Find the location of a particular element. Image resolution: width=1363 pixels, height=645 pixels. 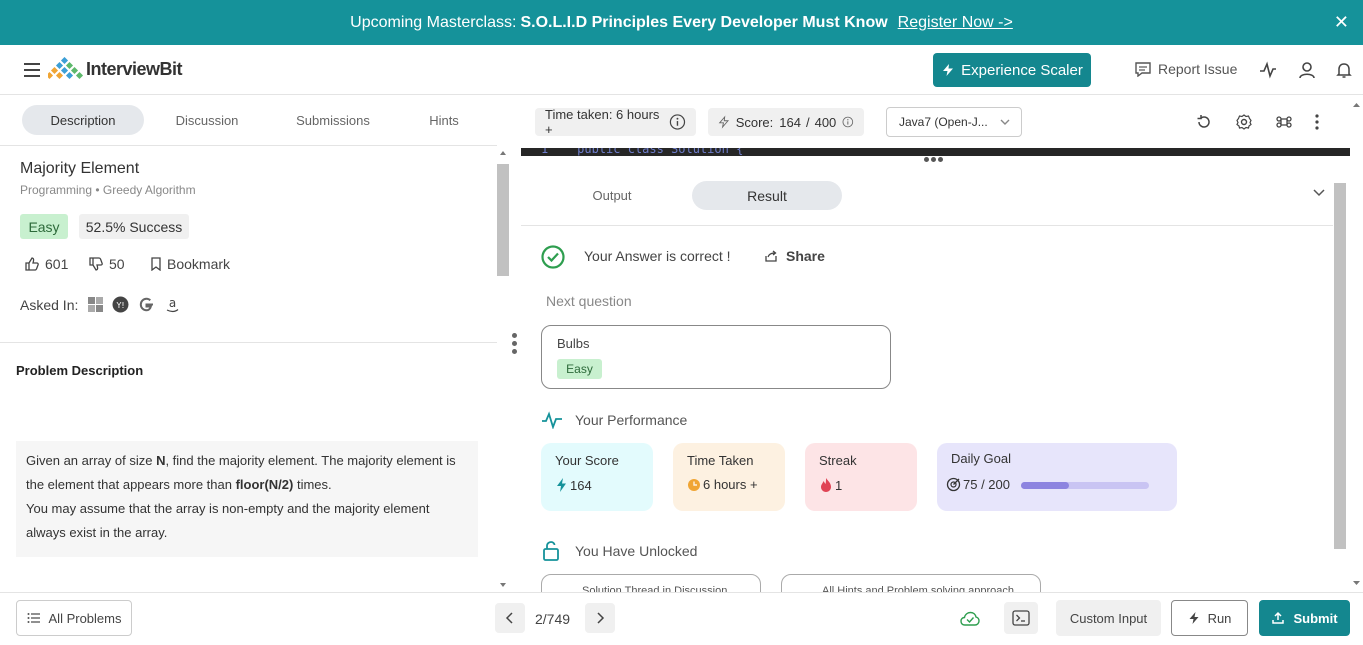

right-panel-scrollbar is located at coordinates (1356, 344).